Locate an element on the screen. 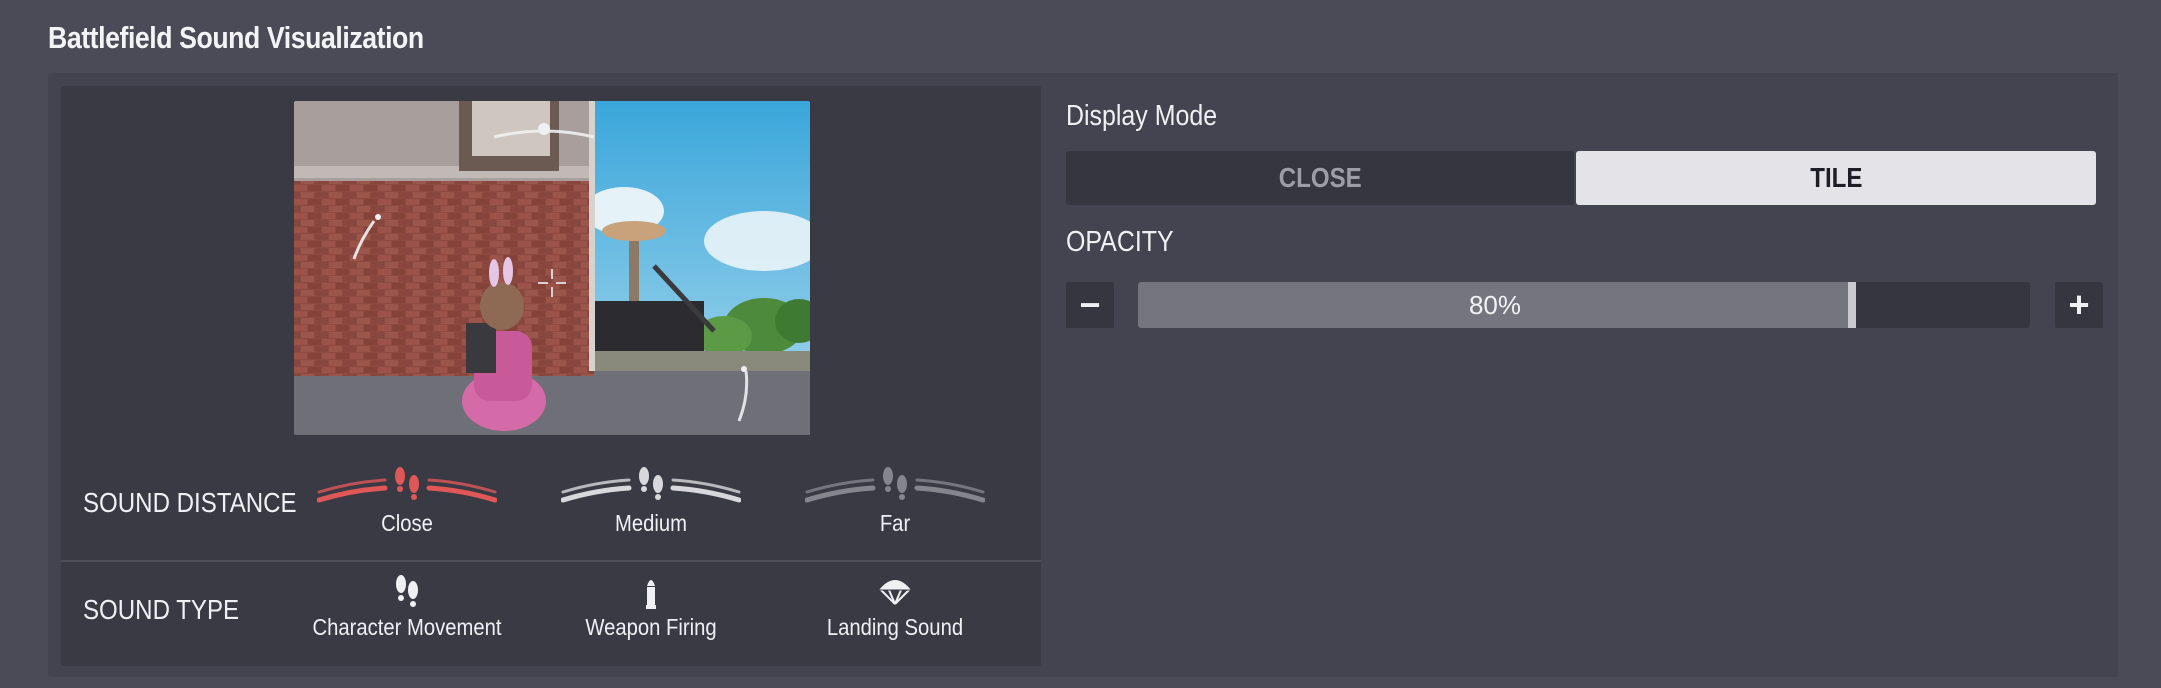 The image size is (2161, 688). page-title: Battlefield Sound Visualization is located at coordinates (236, 37).